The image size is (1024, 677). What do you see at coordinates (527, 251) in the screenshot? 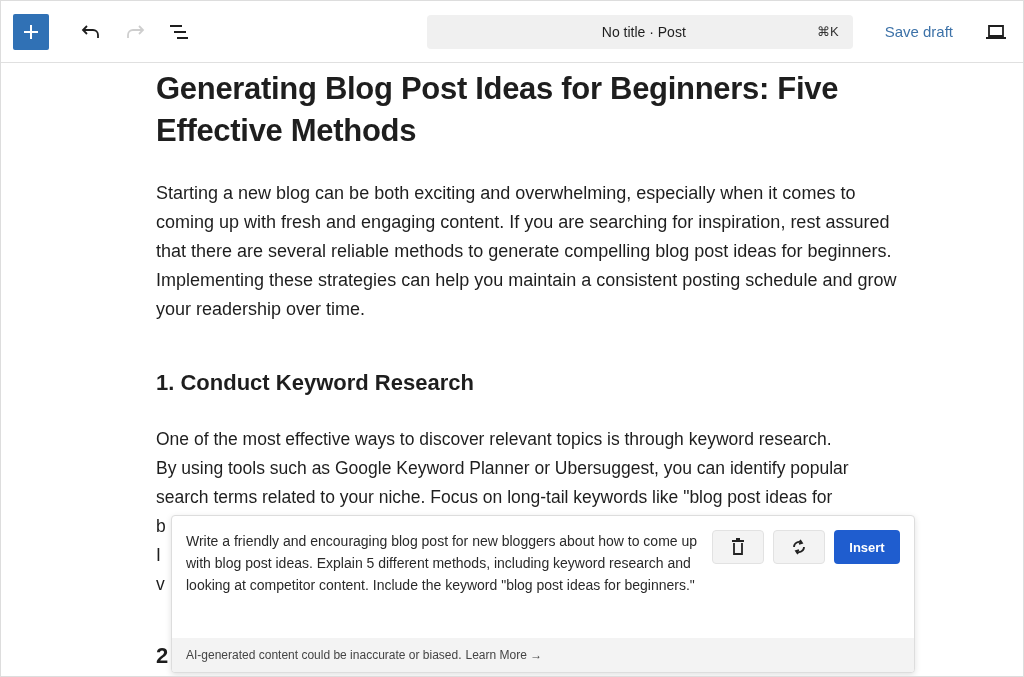
I see `intro-paragraph: Starting a new blog can be both exciting and overwhelming, especially when it comes to coming up with fresh and engaging content. If you are searching for inspiration, rest assured that there are several reliable methods to generate compelling blog post ideas for beginners. Implementing these strategies can help you maintain a consistent posting schedule and grow your readership over time.` at bounding box center [527, 251].